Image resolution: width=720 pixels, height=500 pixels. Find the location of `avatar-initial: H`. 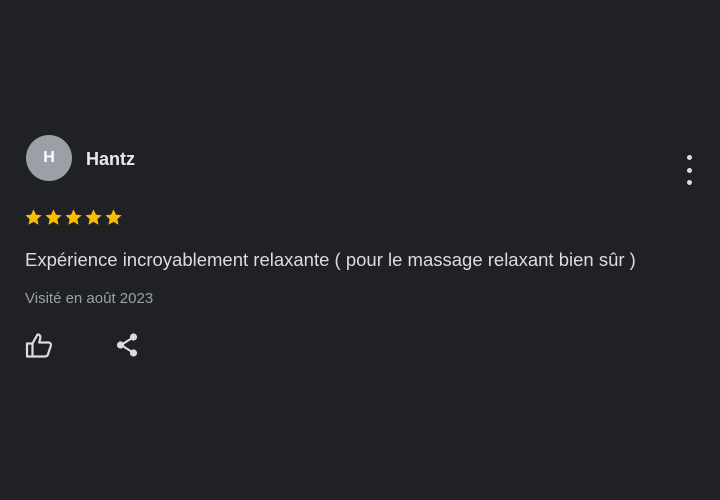

avatar-initial: H is located at coordinates (49, 157).